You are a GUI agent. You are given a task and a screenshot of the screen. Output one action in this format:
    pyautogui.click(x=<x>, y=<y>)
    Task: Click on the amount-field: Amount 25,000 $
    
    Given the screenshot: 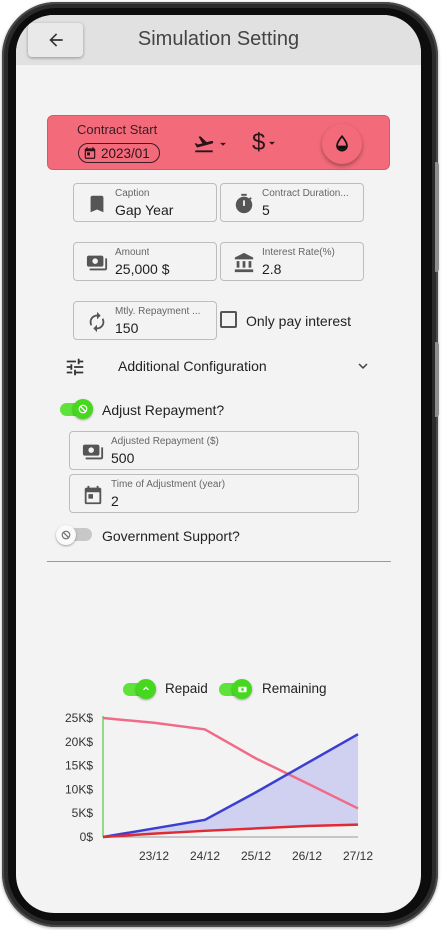 What is the action you would take?
    pyautogui.click(x=145, y=261)
    